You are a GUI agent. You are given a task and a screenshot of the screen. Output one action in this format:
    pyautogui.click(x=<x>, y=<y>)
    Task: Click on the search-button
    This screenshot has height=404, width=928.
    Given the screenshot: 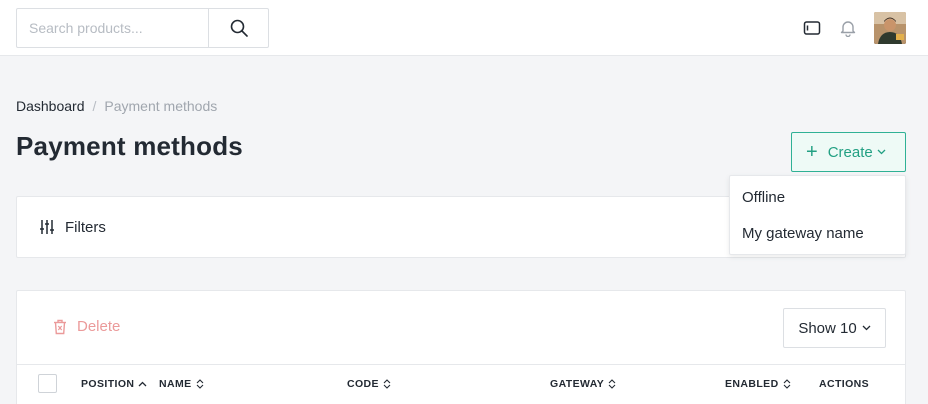 What is the action you would take?
    pyautogui.click(x=238, y=28)
    